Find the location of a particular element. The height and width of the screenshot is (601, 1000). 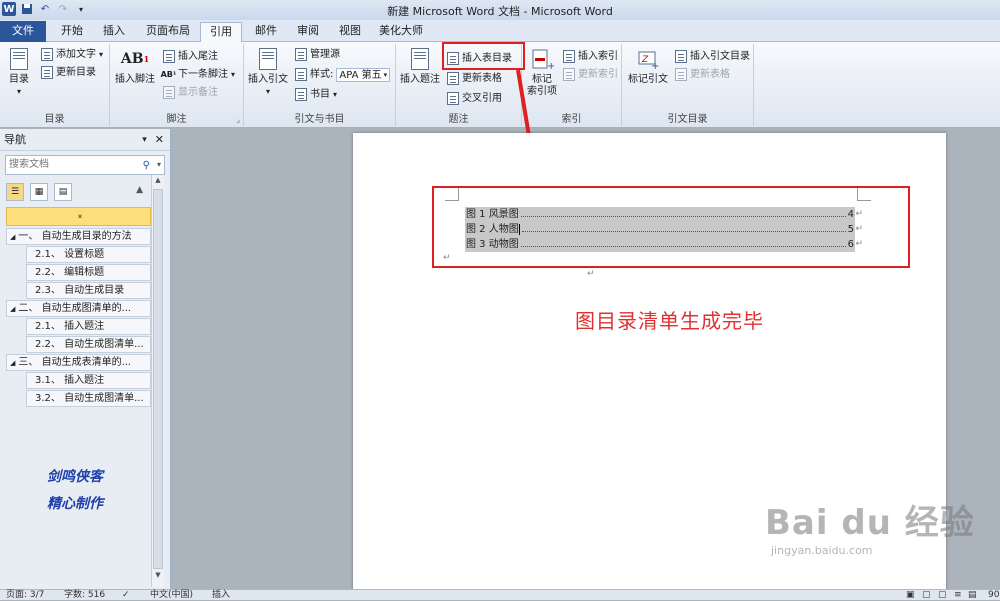

insert-footnote-button: AB 1 插入脚注 is located at coordinates (135, 66).